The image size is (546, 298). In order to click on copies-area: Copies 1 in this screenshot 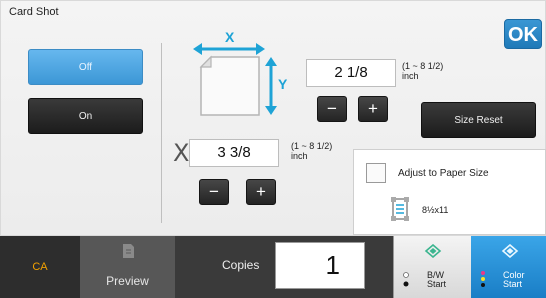, I will do `click(284, 267)`.